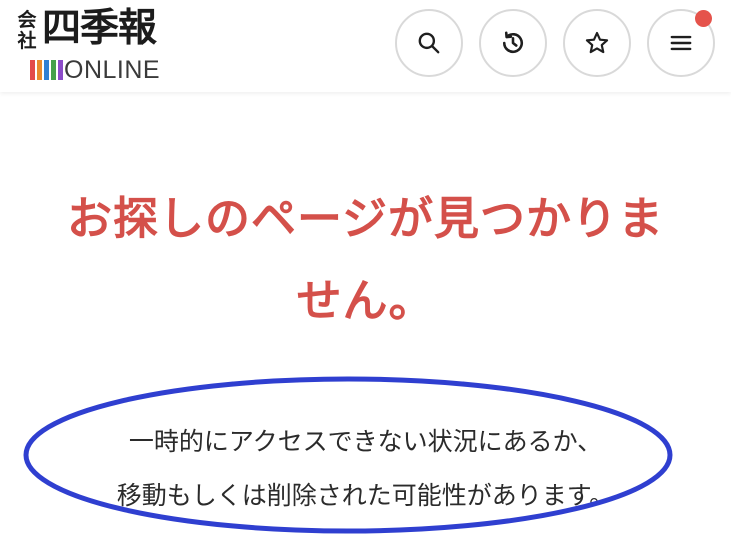 This screenshot has width=731, height=540. I want to click on logo-online-text: ONLINE, so click(112, 70).